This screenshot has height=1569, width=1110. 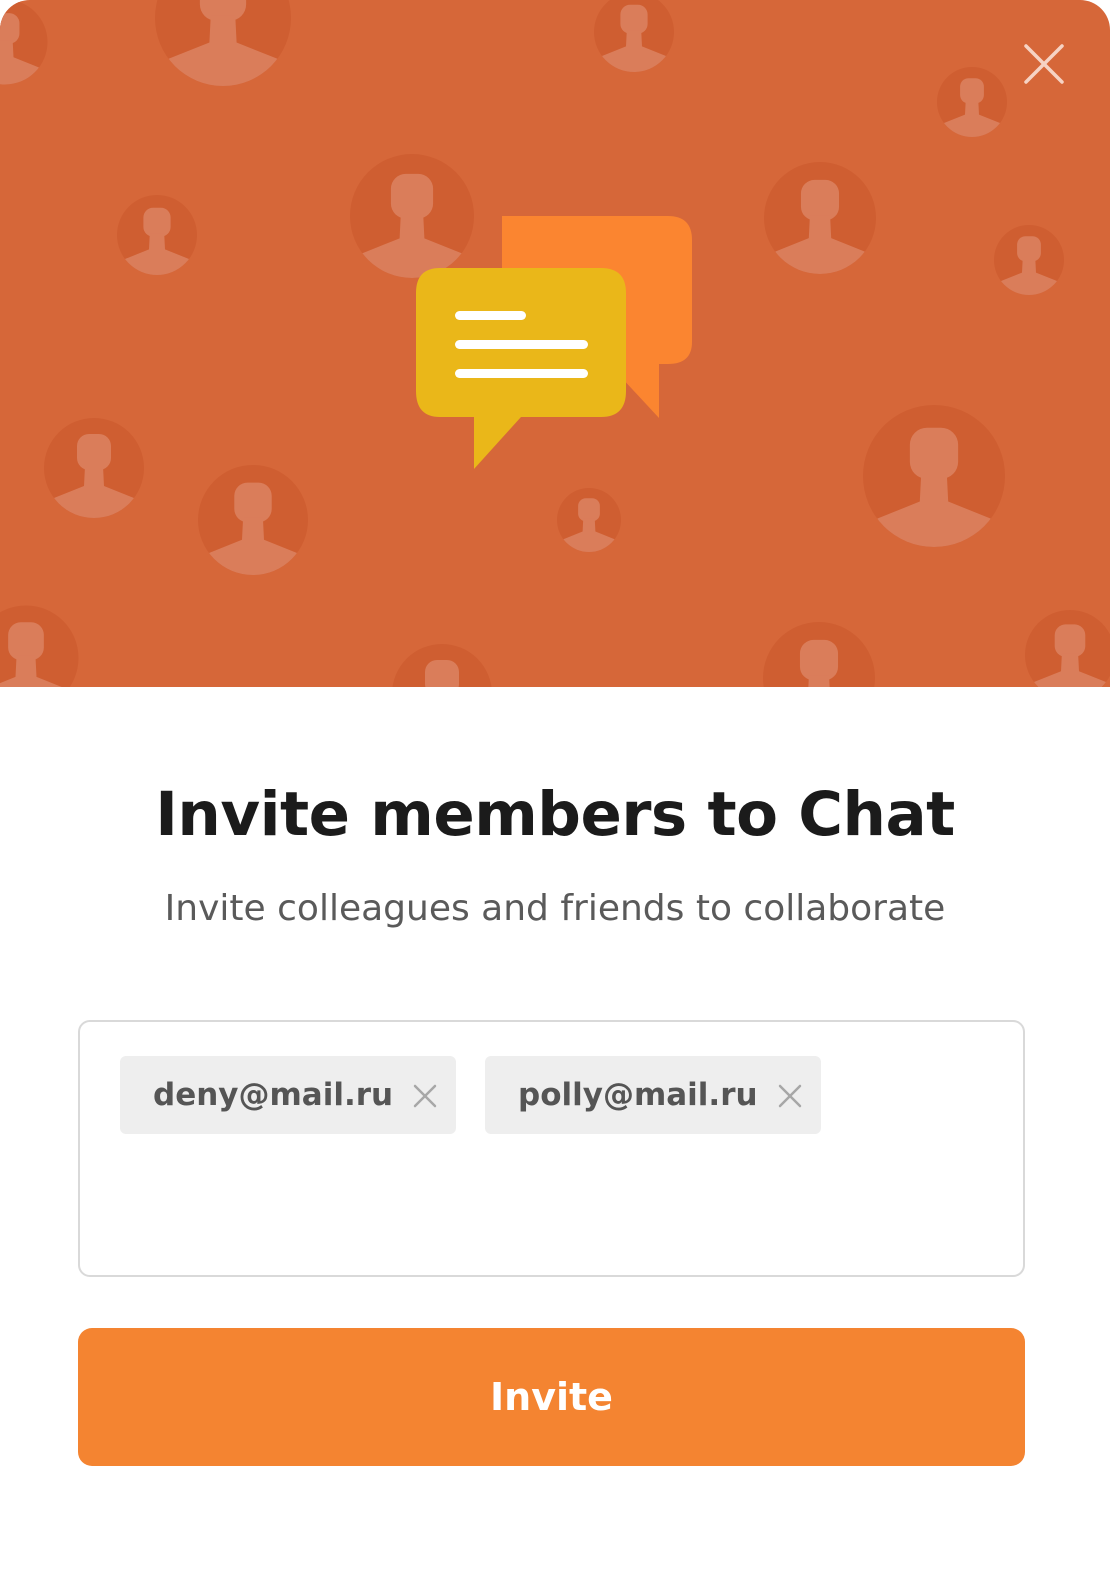 I want to click on recipient-chip: deny@mail.ru, so click(x=288, y=1095).